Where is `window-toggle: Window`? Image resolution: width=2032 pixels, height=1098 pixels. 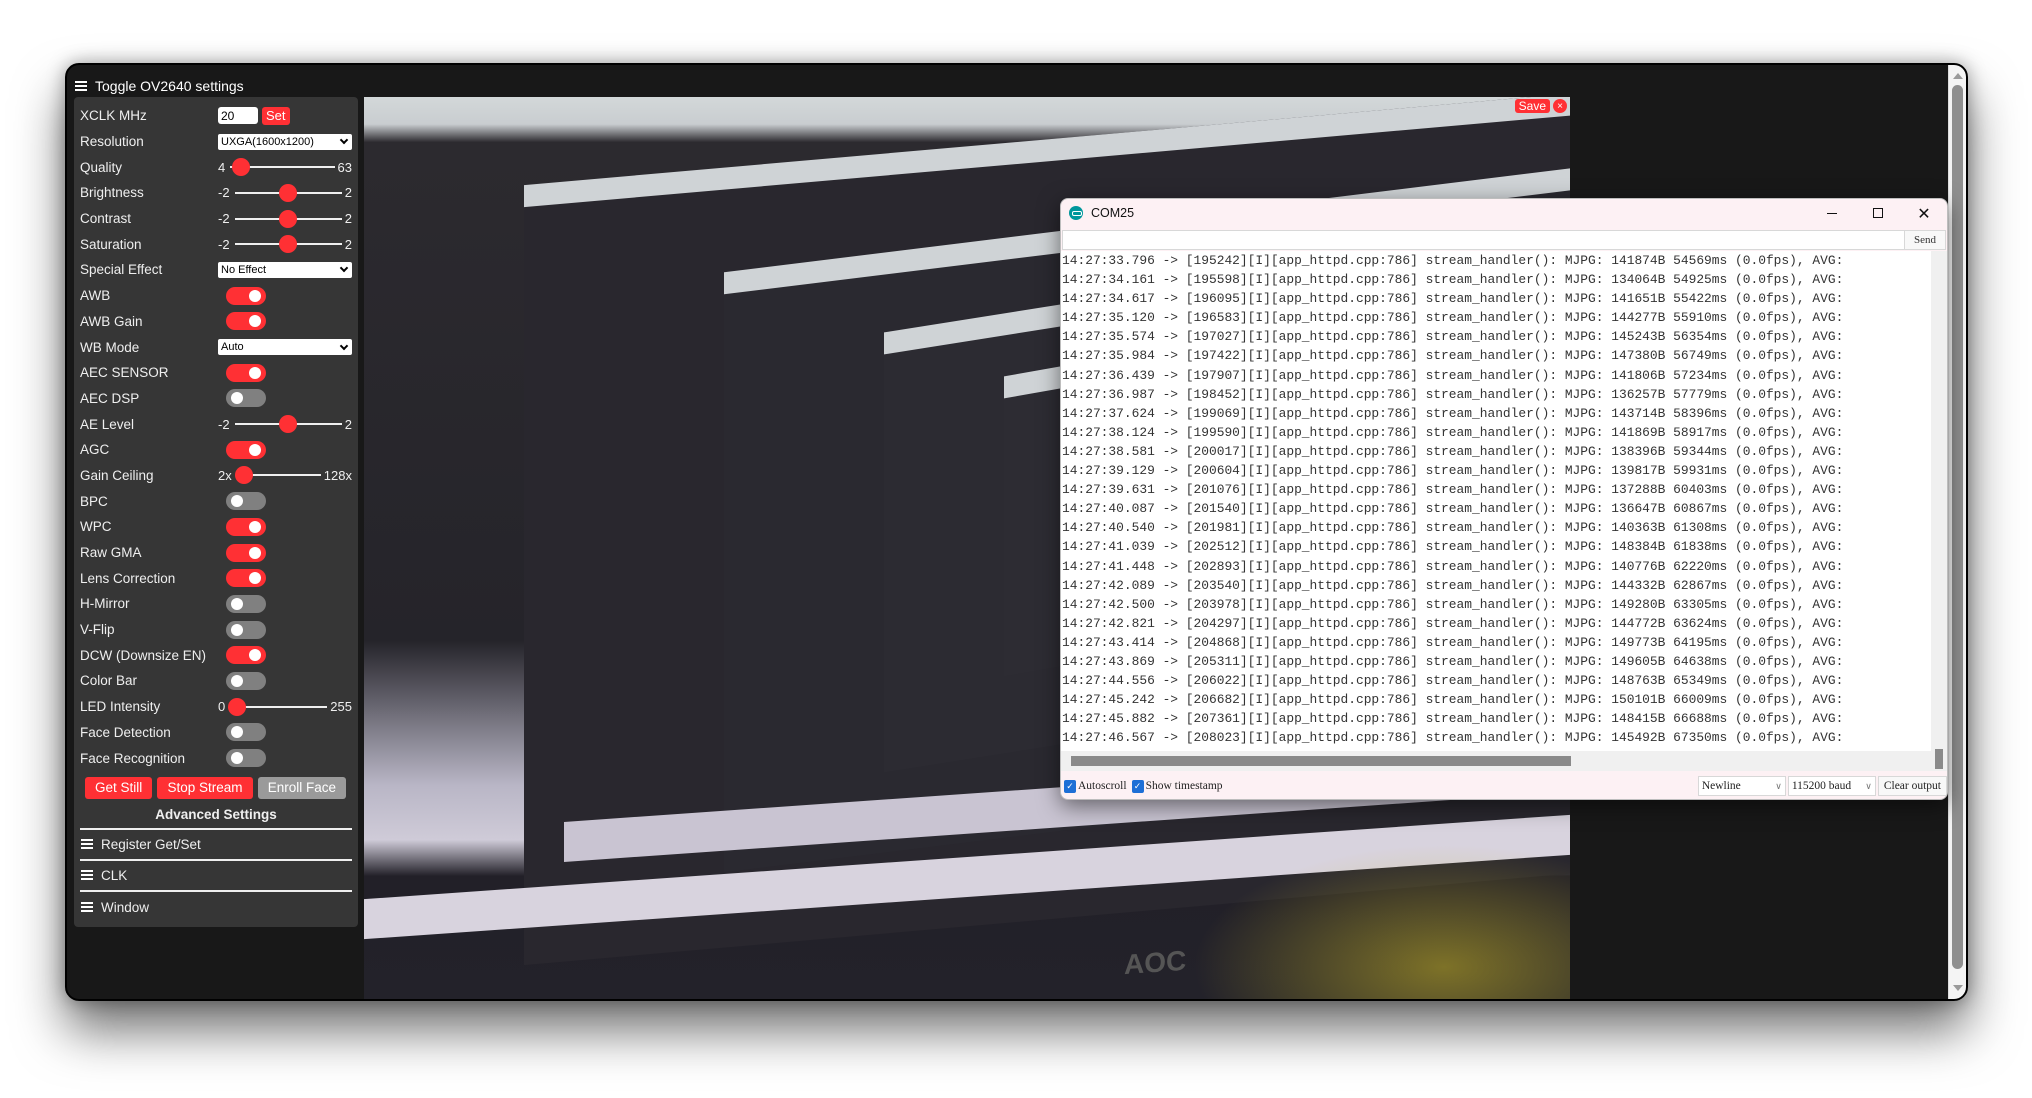 window-toggle: Window is located at coordinates (216, 907).